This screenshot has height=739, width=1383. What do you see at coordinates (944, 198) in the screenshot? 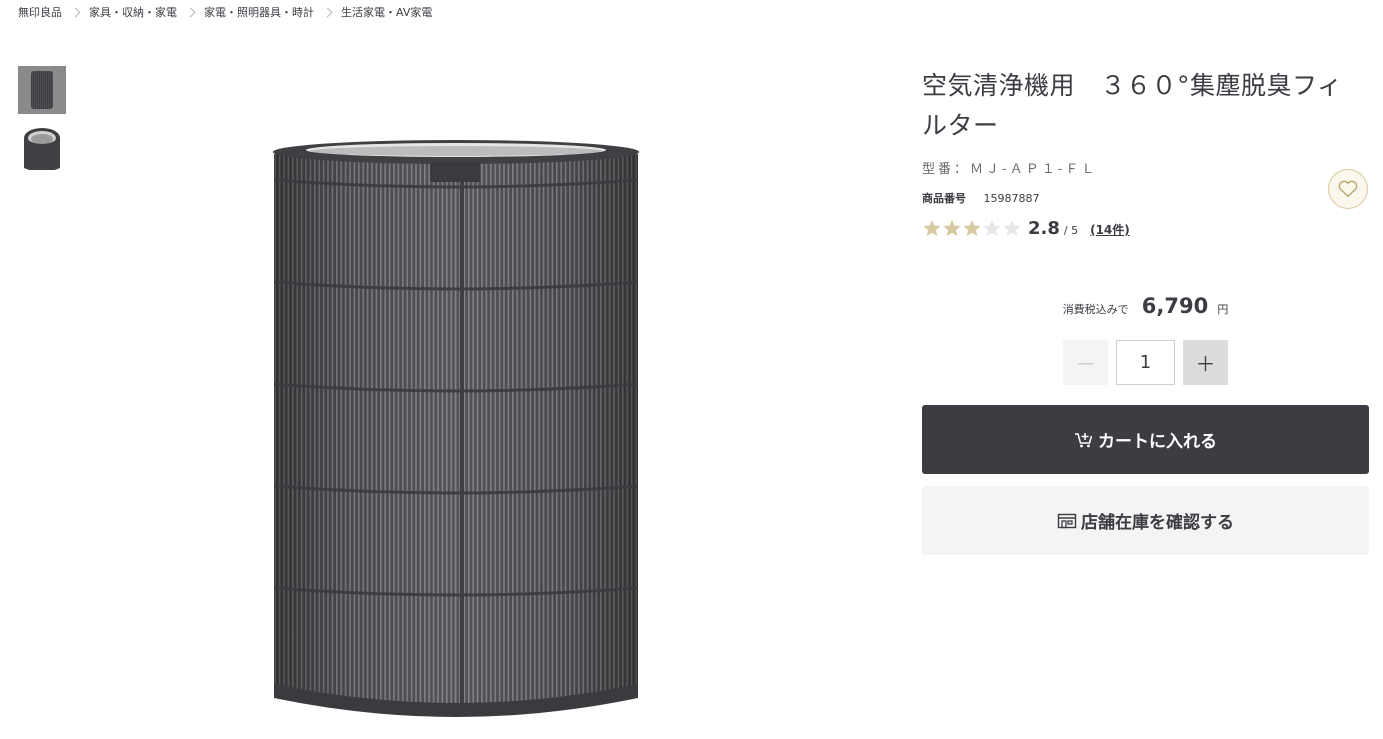
I see `product-number-label: 商品番号` at bounding box center [944, 198].